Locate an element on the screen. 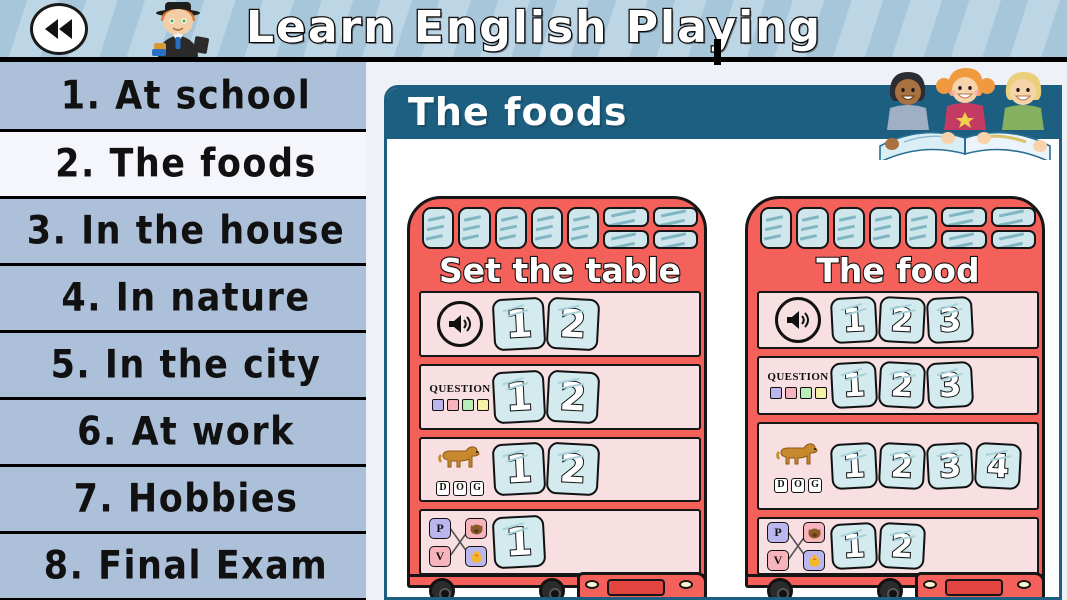 This screenshot has height=600, width=1067. number-tile: 4 is located at coordinates (998, 465).